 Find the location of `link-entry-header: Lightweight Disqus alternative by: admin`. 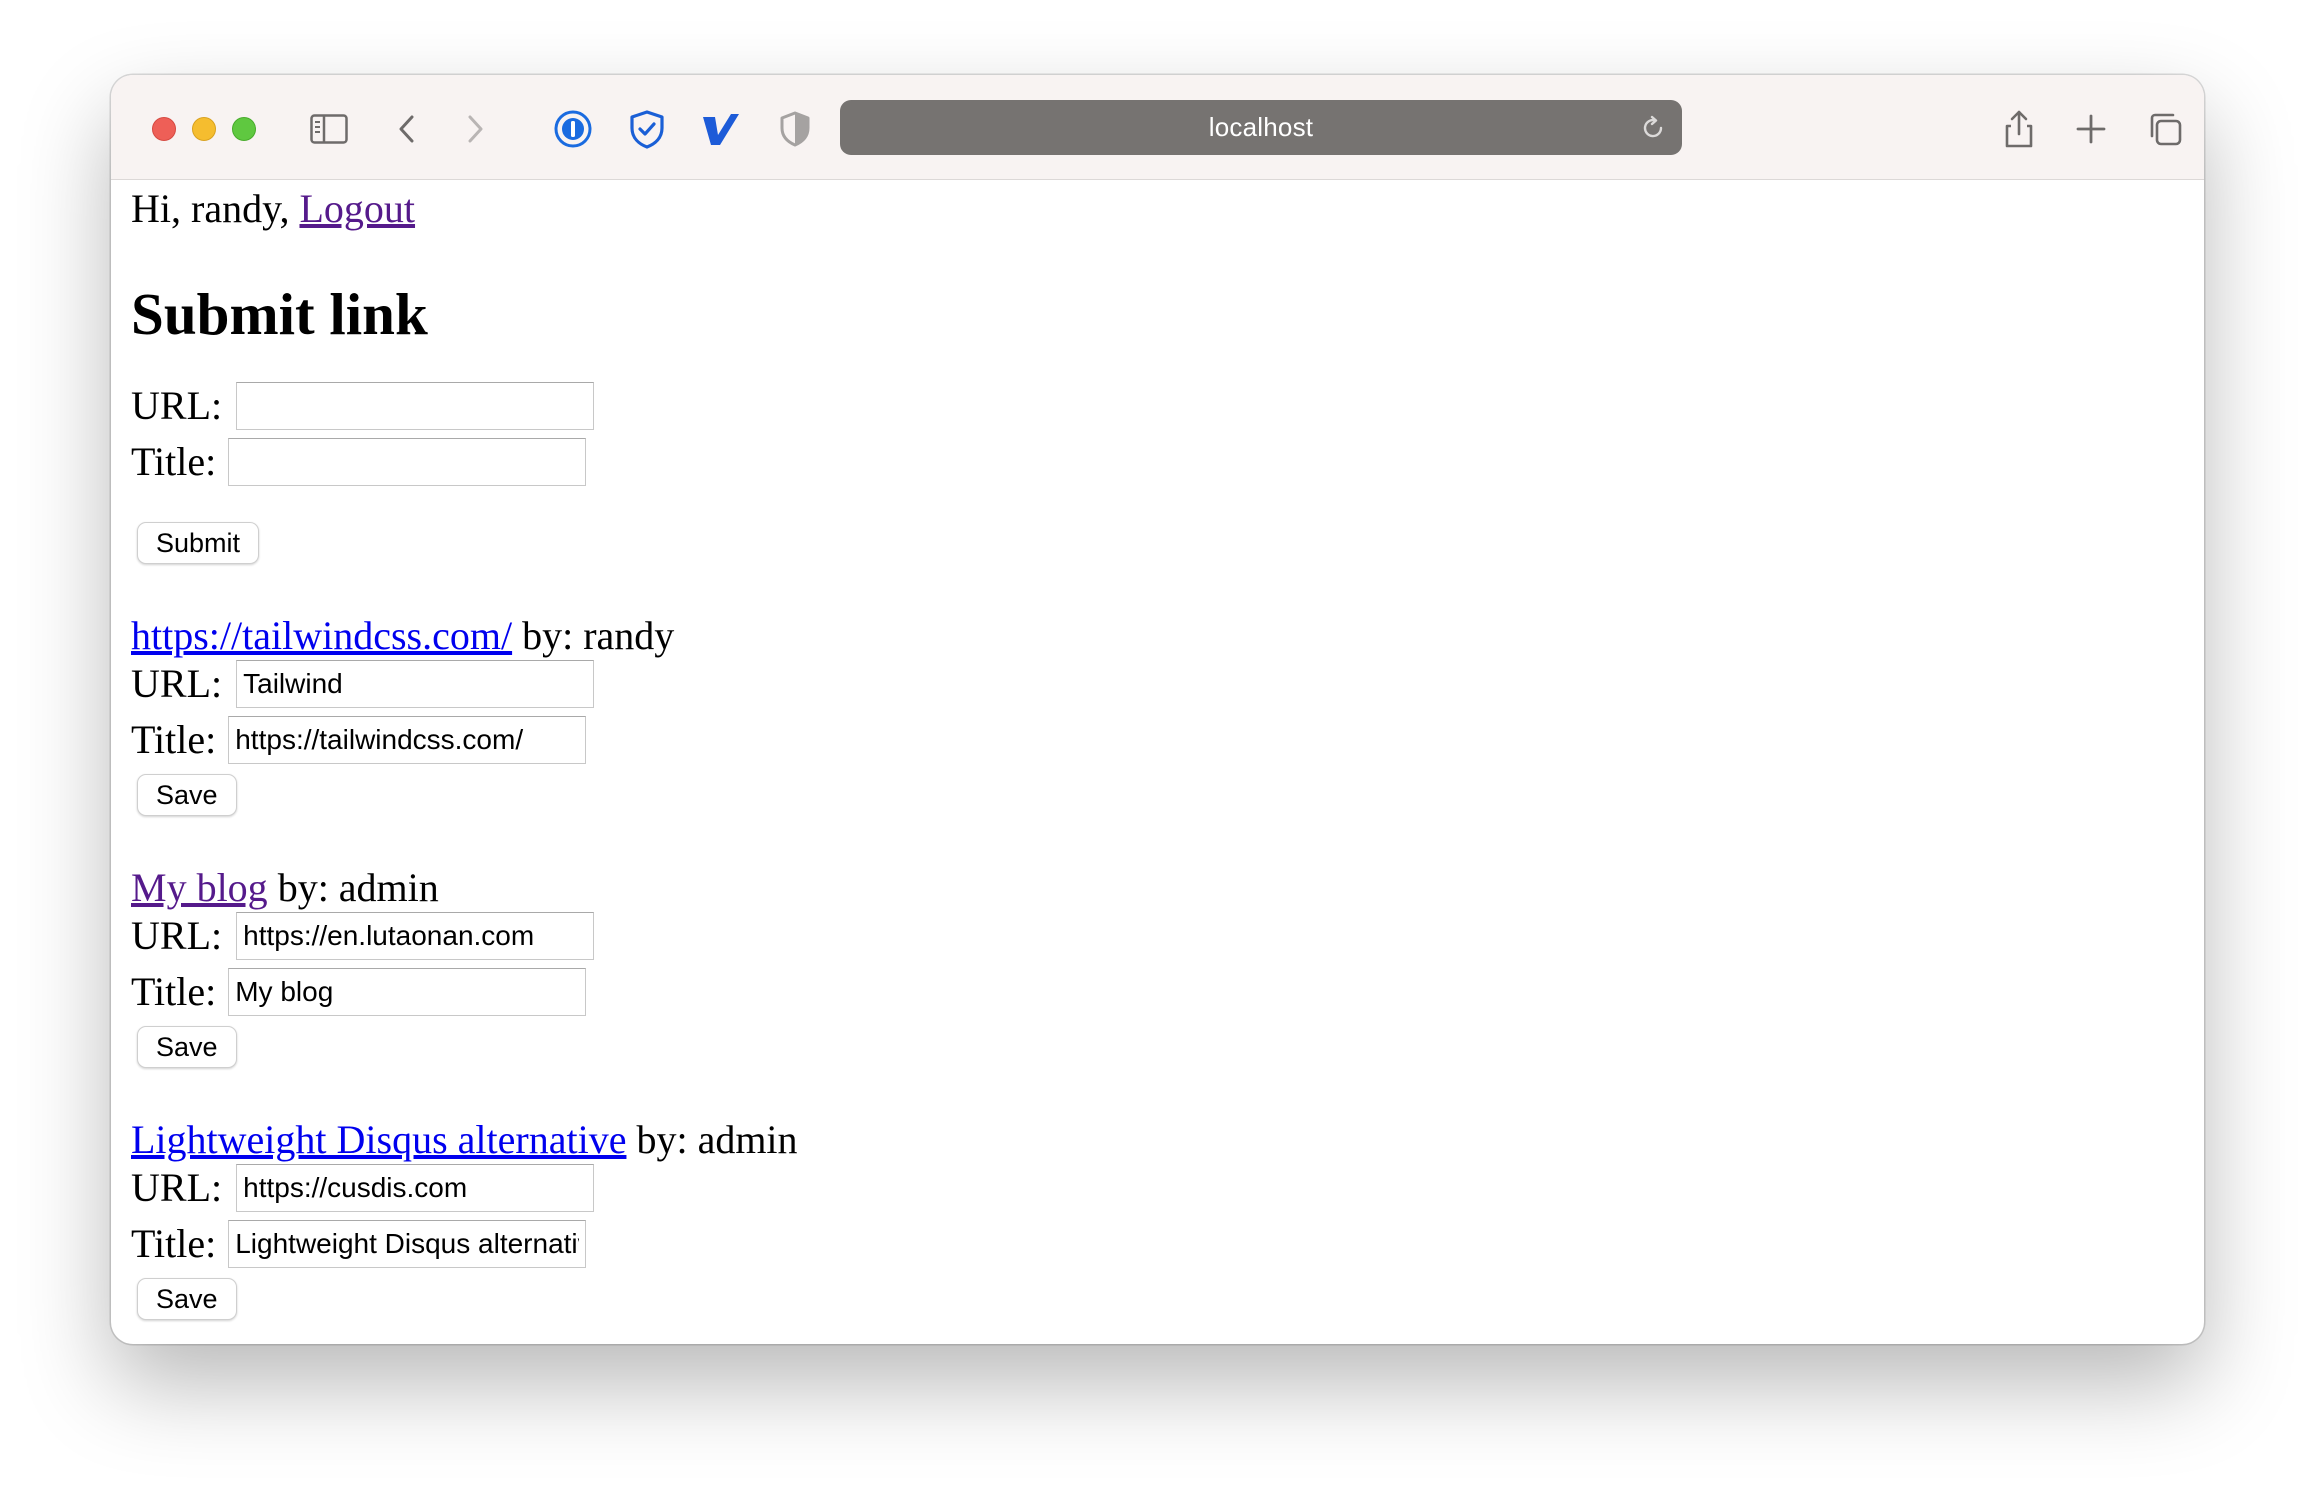

link-entry-header: Lightweight Disqus alternative by: admin is located at coordinates (464, 1140).